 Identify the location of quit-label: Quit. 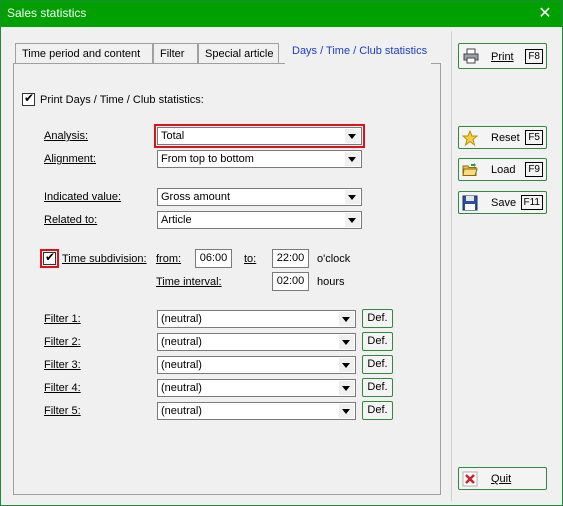
(501, 479).